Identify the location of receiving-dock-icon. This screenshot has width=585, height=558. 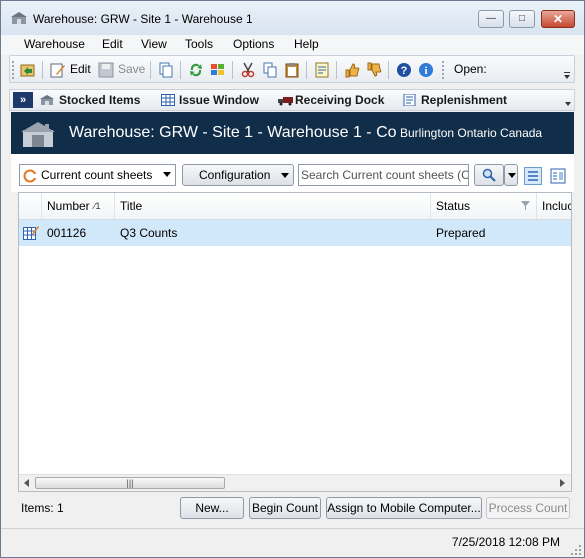
(285, 101).